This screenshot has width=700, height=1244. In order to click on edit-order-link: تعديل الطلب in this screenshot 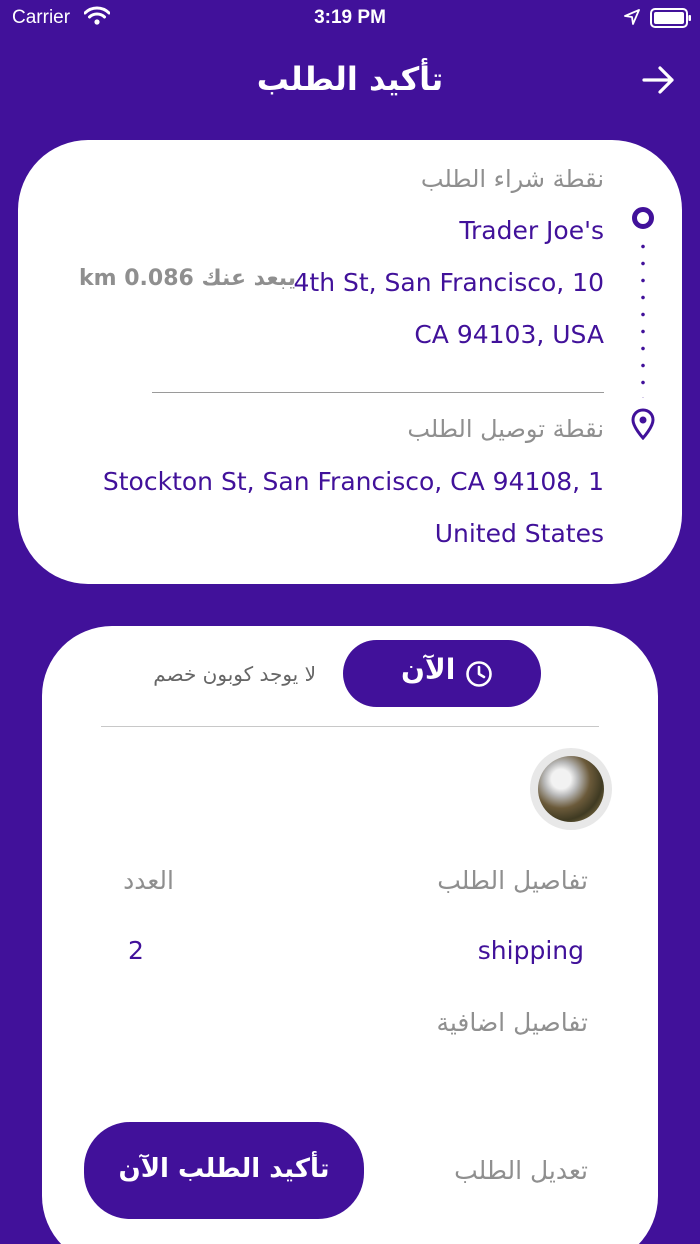, I will do `click(521, 1170)`.